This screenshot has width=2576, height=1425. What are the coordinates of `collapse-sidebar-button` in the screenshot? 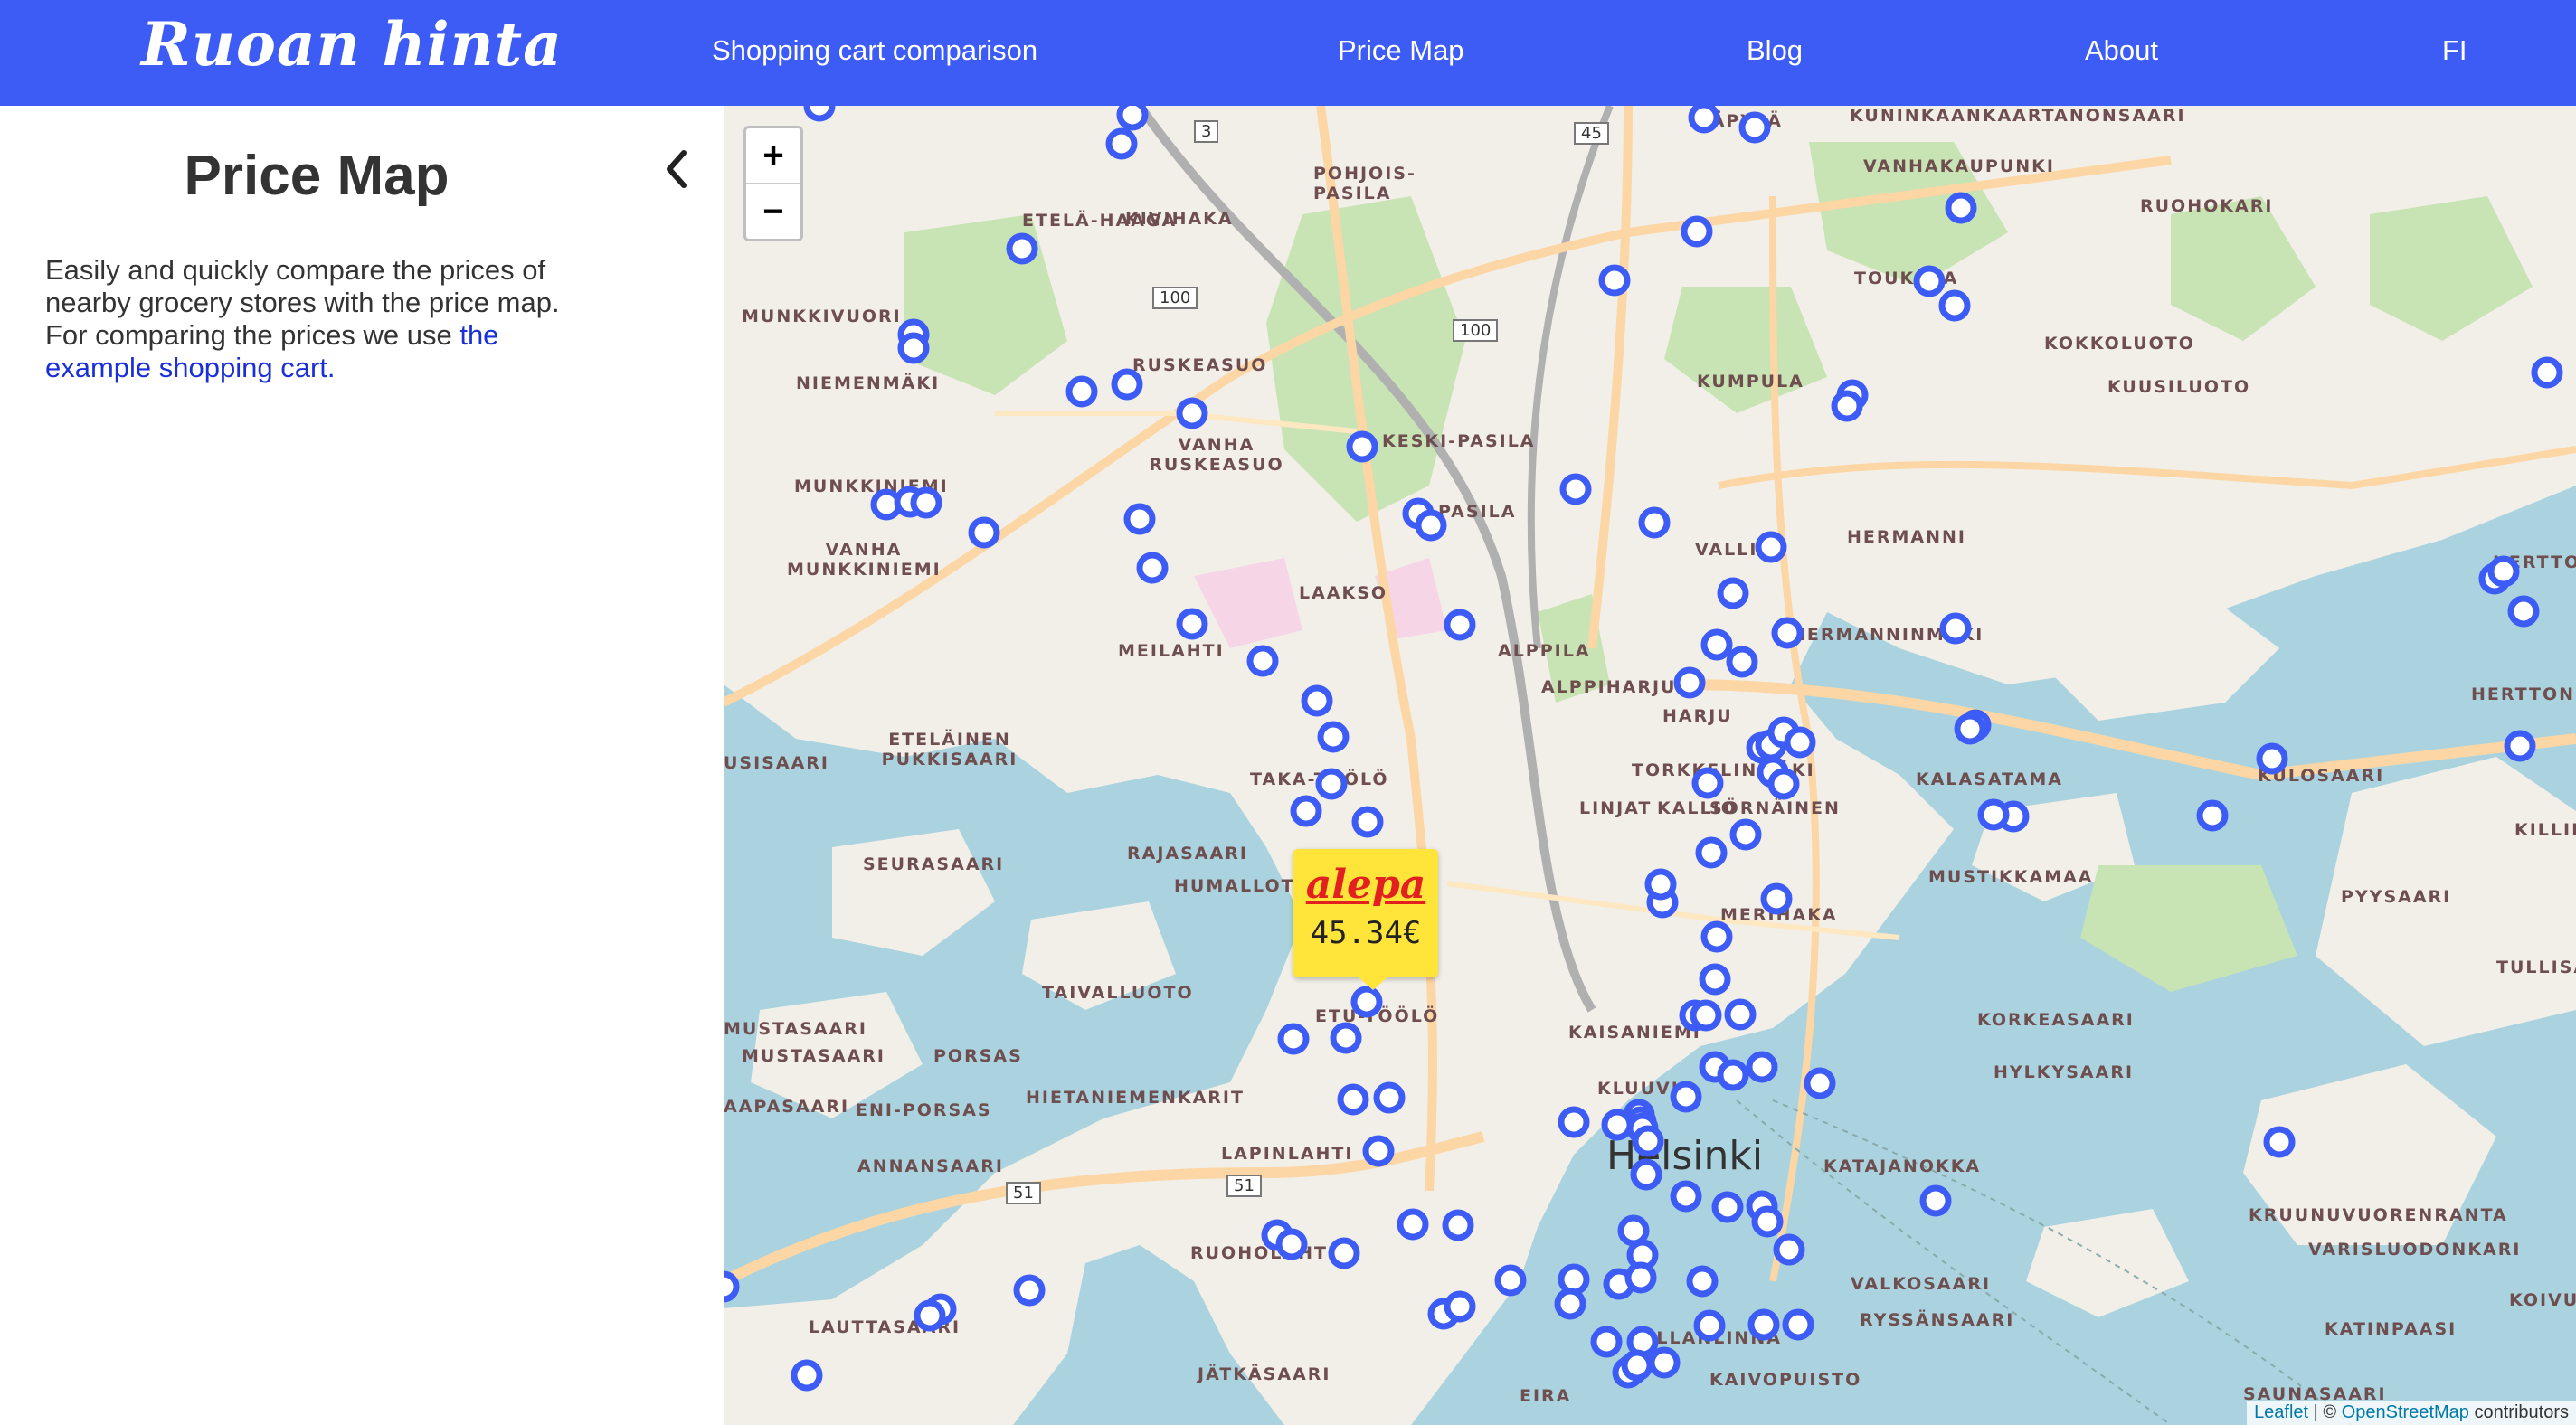 It's located at (677, 169).